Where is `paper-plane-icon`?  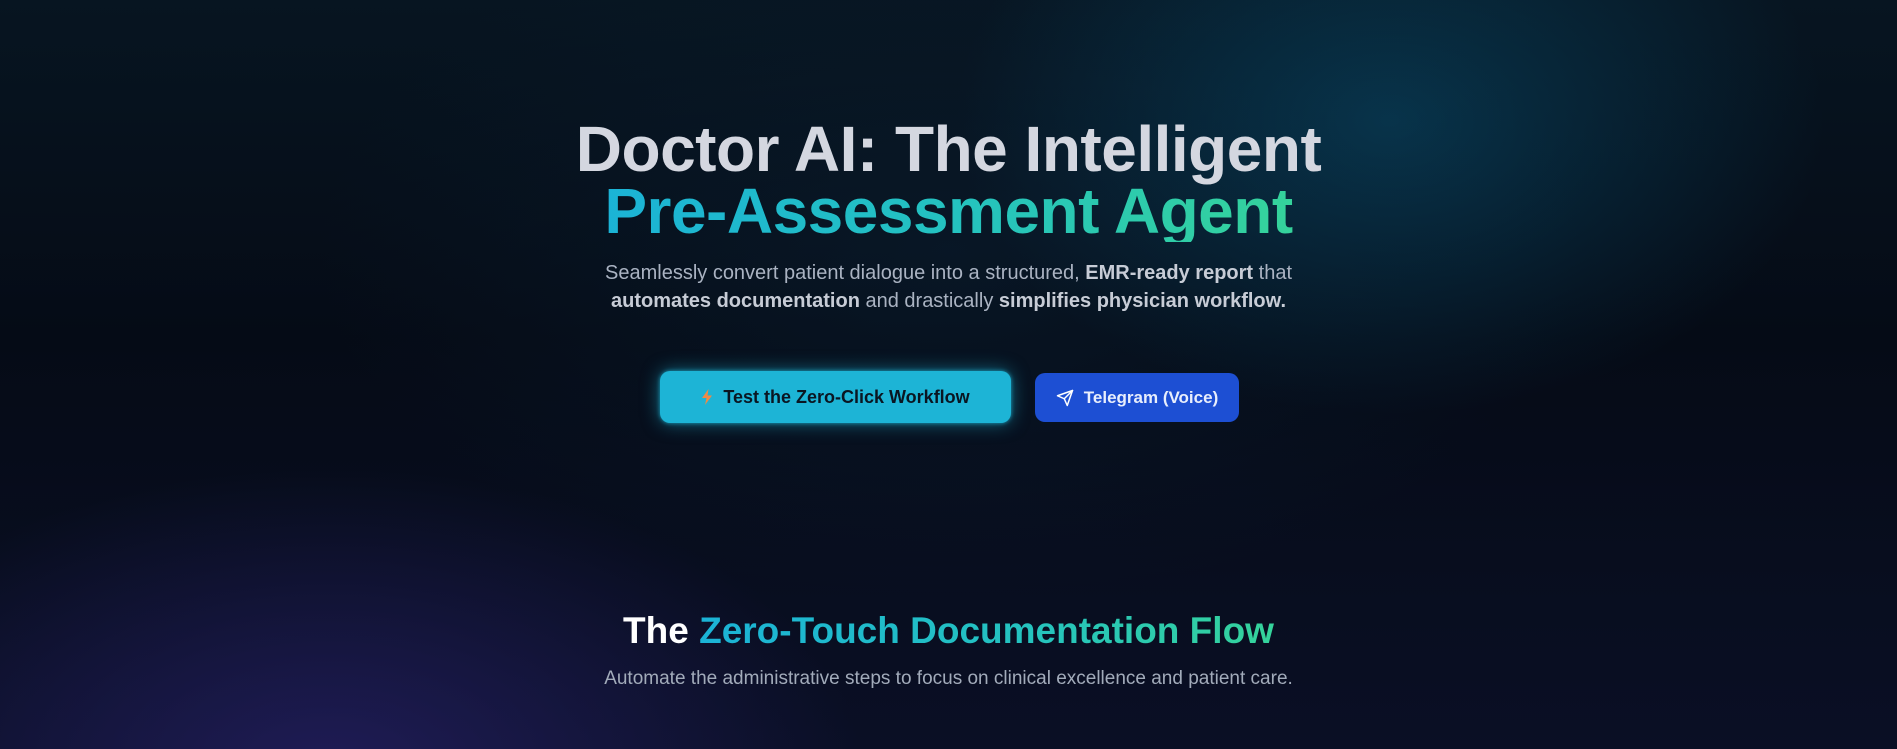 paper-plane-icon is located at coordinates (1065, 398).